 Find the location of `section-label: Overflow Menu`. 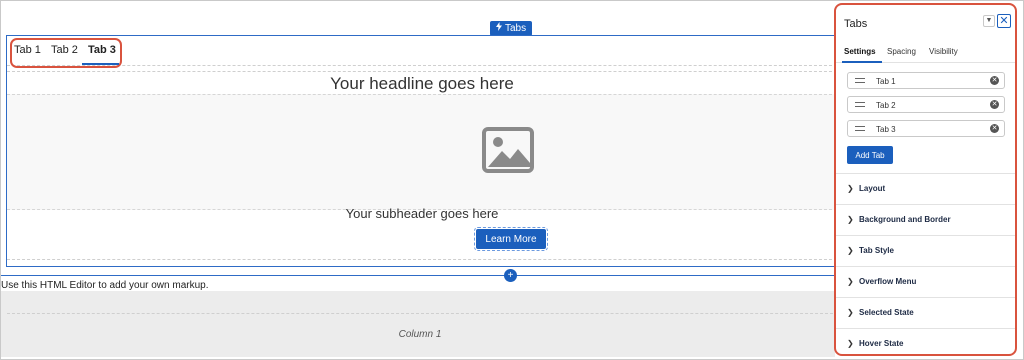

section-label: Overflow Menu is located at coordinates (888, 281).